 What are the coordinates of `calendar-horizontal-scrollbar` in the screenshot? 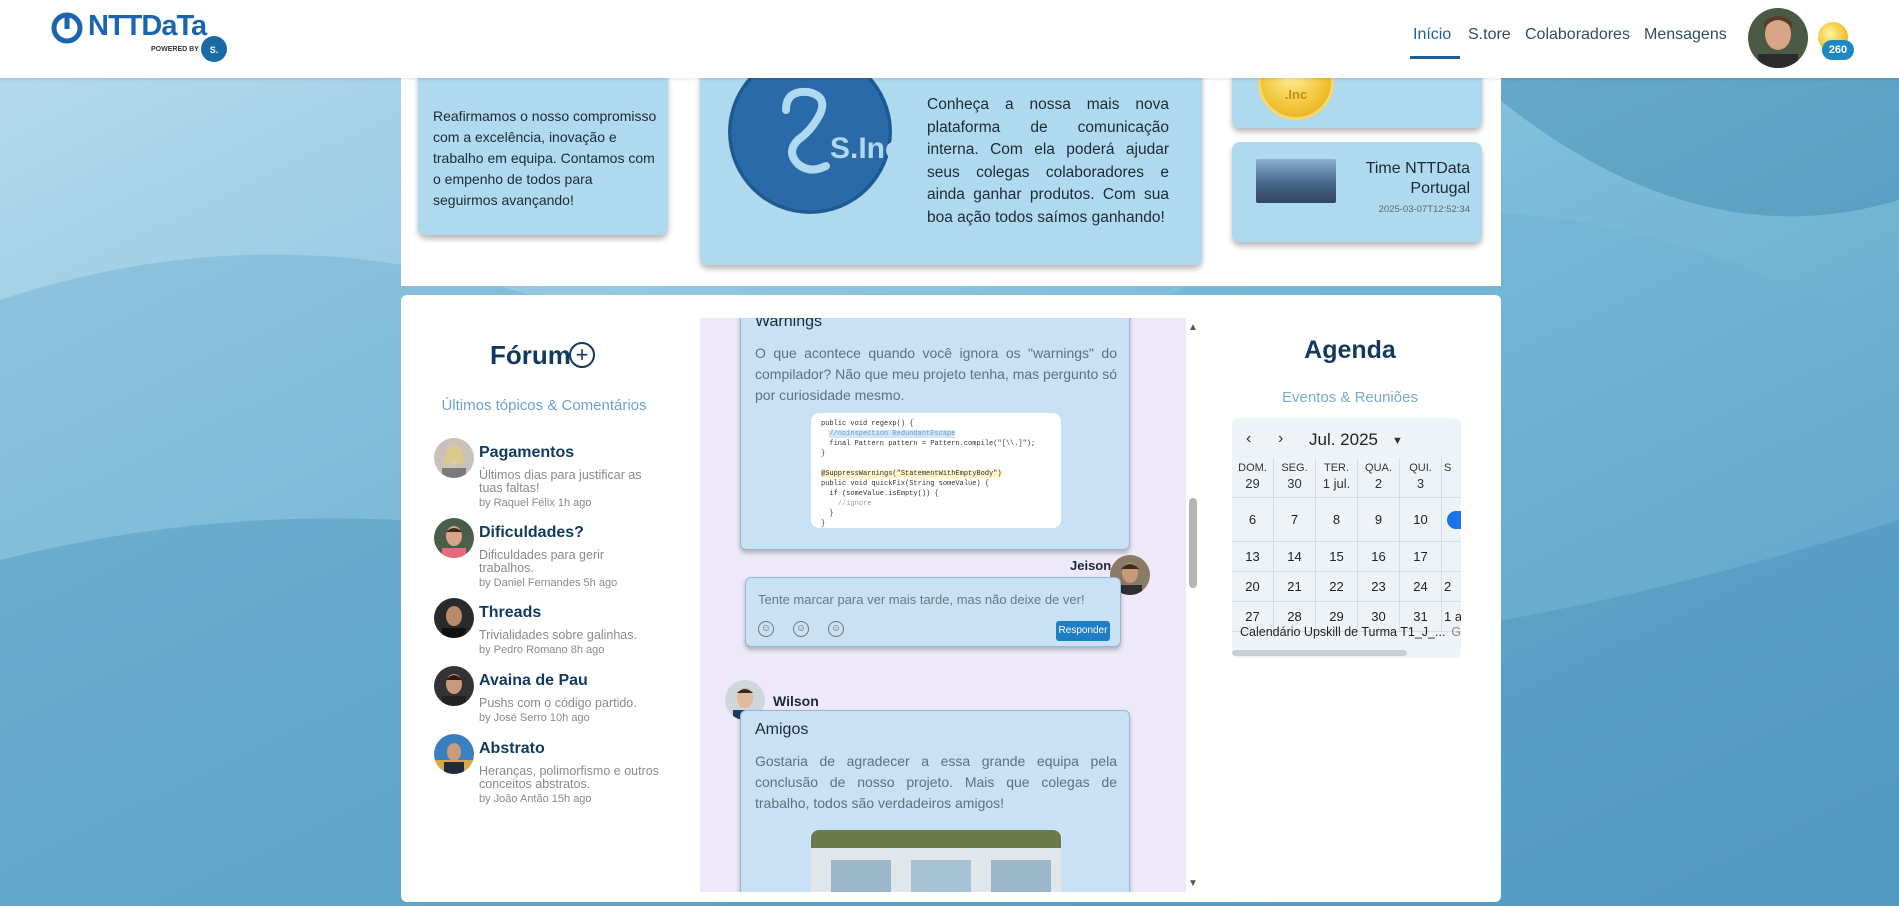 It's located at (1319, 653).